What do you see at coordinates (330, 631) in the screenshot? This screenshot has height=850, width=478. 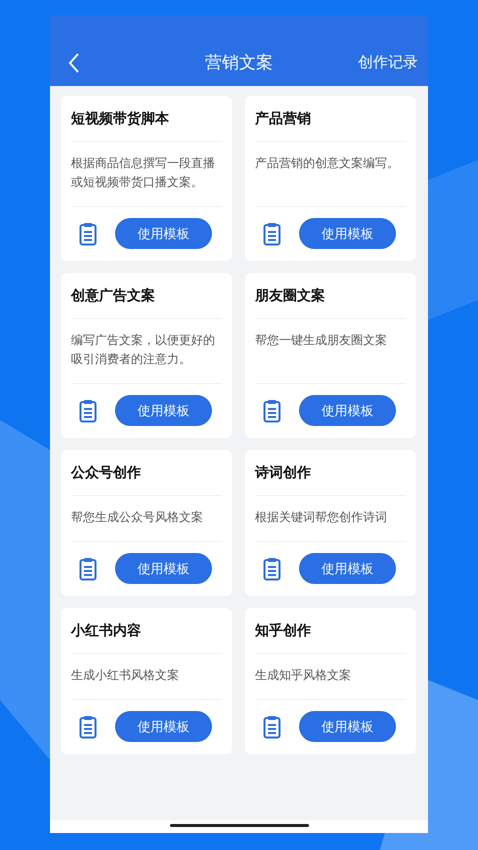 I see `card-title: 知乎创作` at bounding box center [330, 631].